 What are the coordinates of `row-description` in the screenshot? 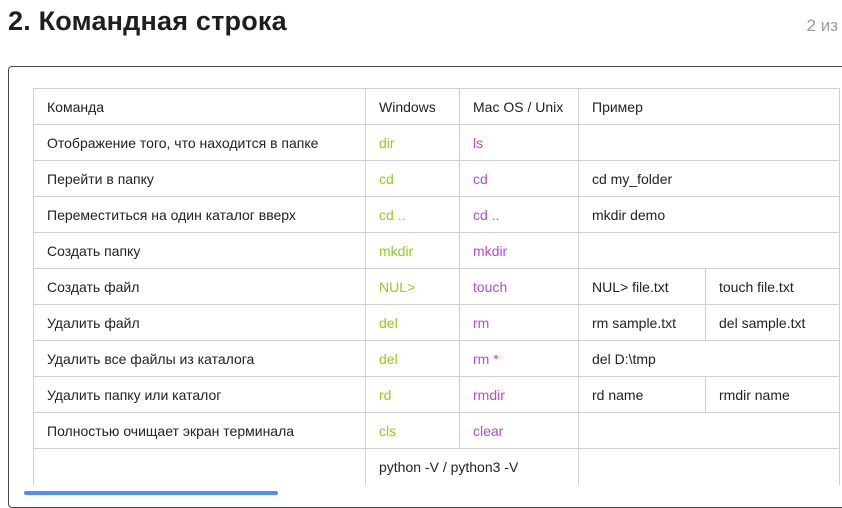 It's located at (199, 466).